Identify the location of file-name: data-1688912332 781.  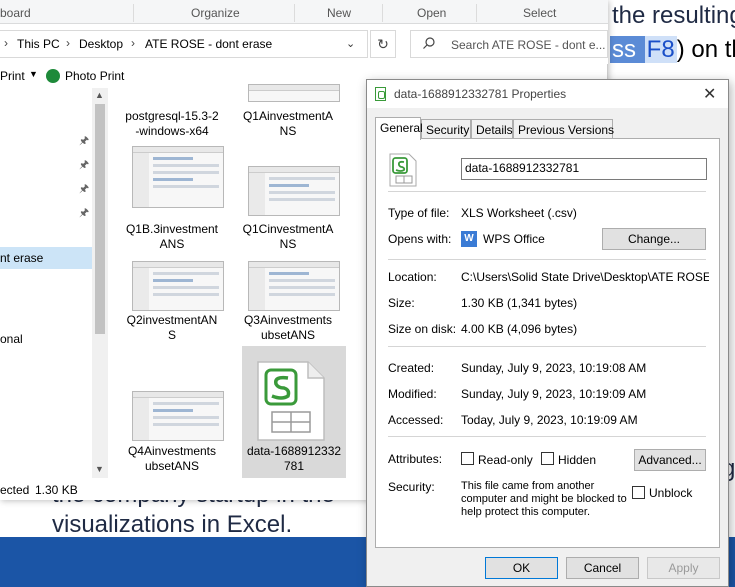
(294, 459).